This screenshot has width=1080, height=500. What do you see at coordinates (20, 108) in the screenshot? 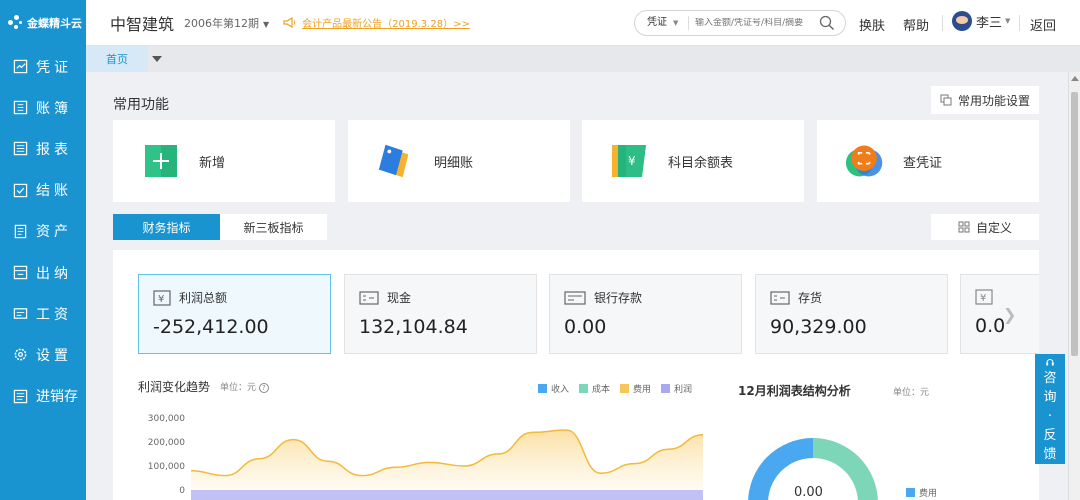
I see `ledger-icon` at bounding box center [20, 108].